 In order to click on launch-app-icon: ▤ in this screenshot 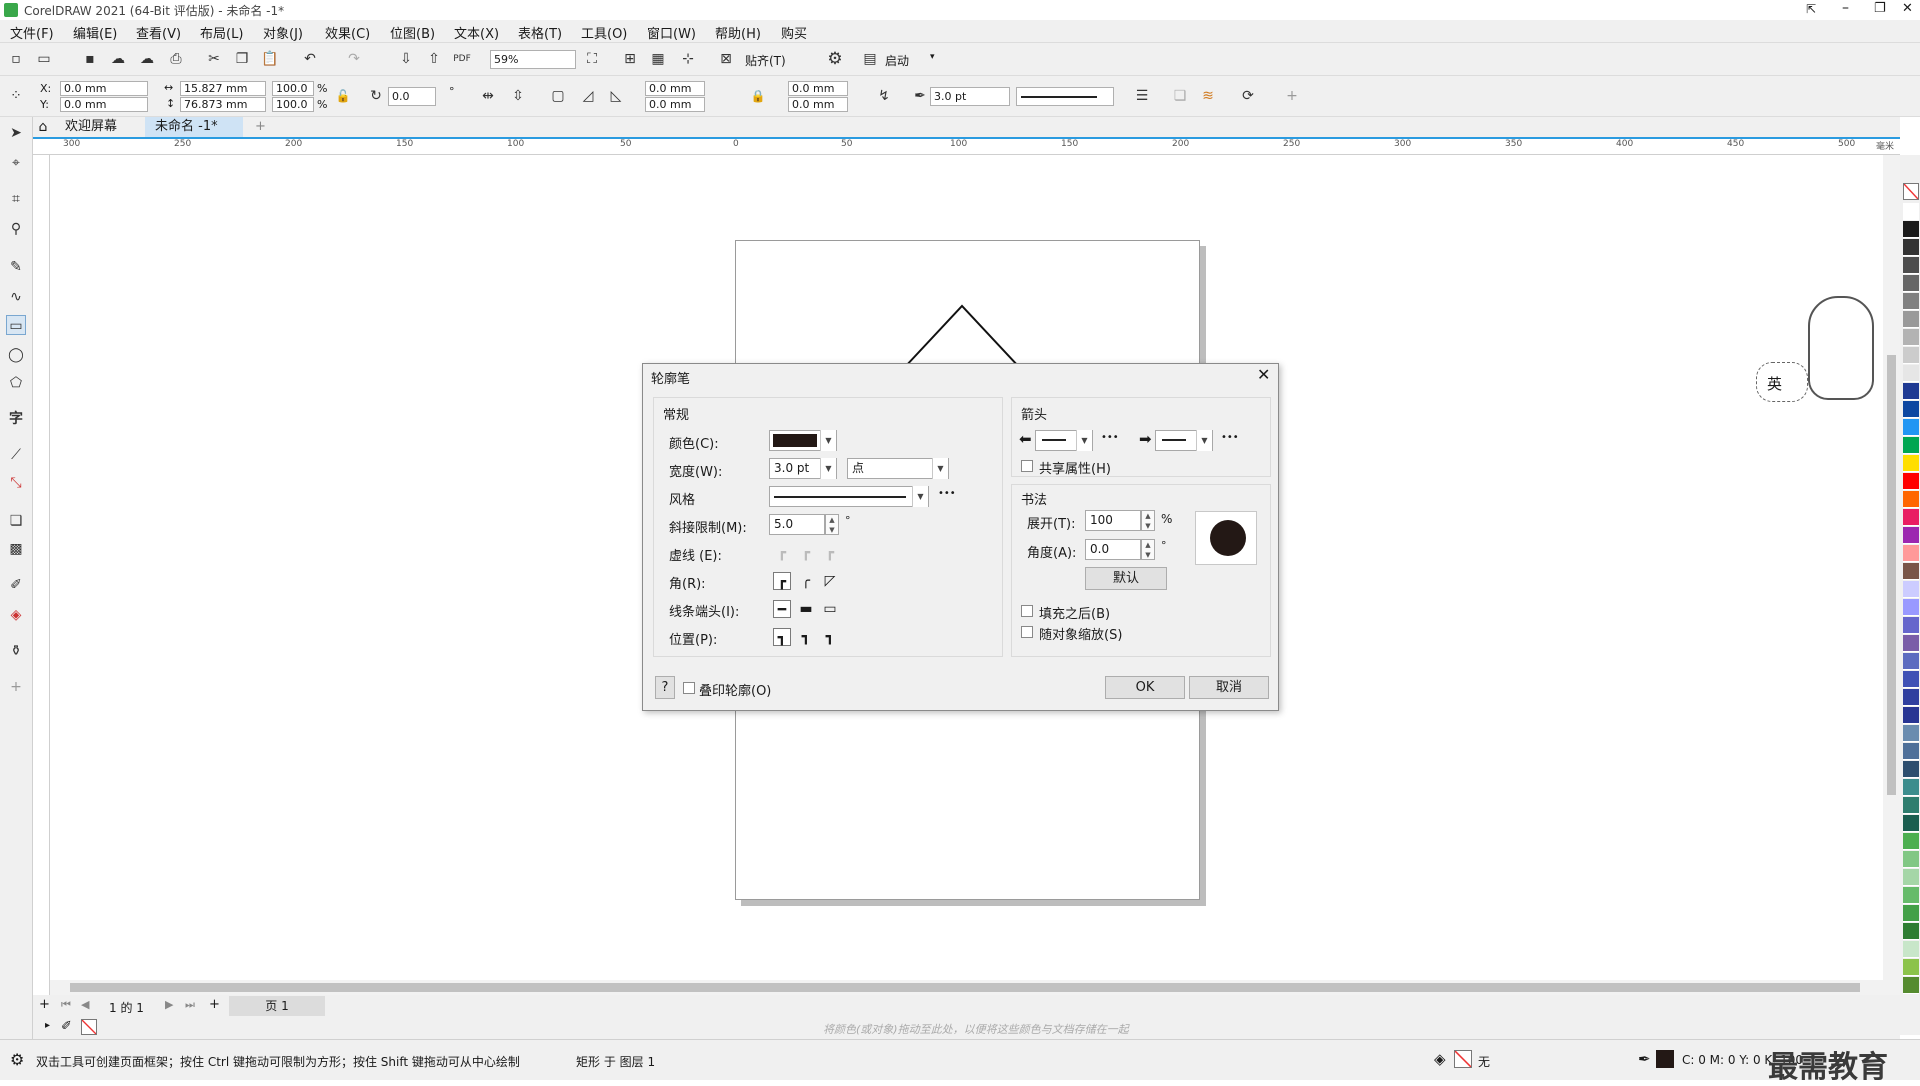, I will do `click(870, 59)`.